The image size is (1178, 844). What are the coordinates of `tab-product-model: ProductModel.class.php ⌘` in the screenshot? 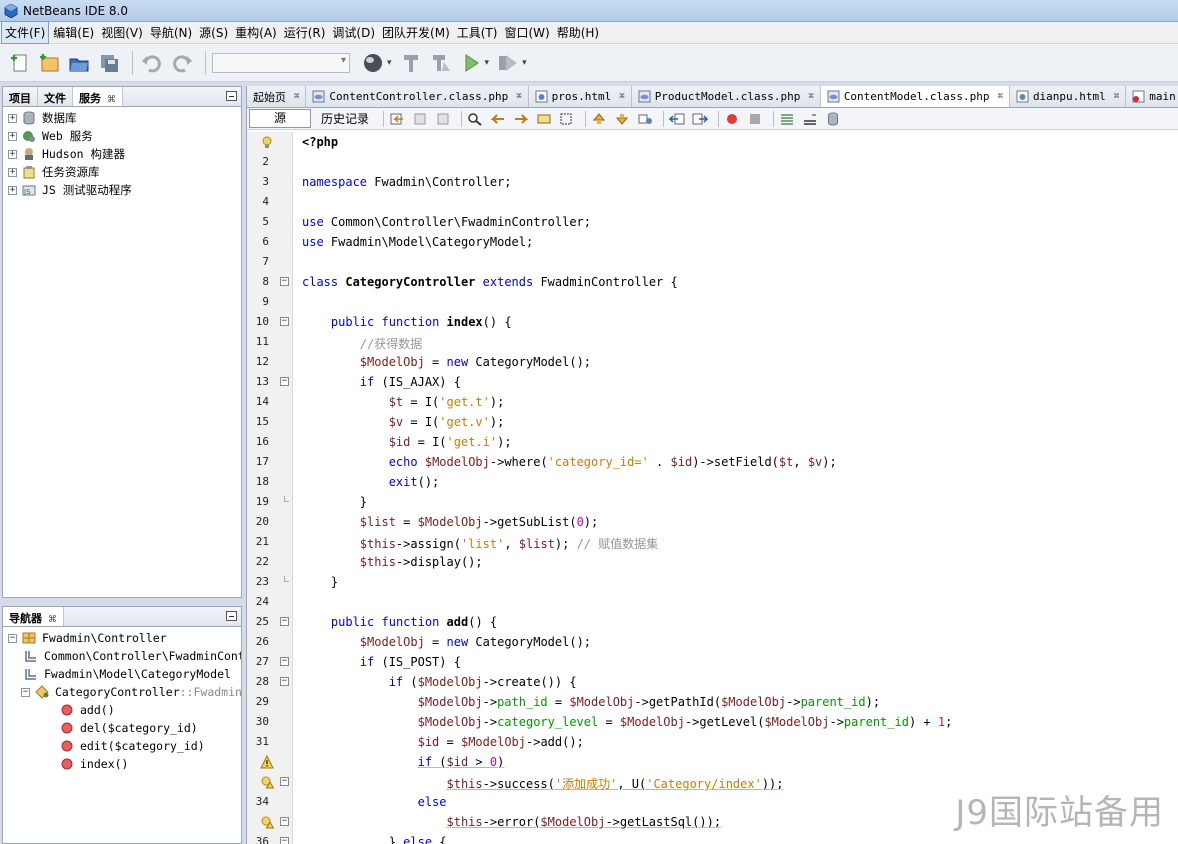 It's located at (726, 96).